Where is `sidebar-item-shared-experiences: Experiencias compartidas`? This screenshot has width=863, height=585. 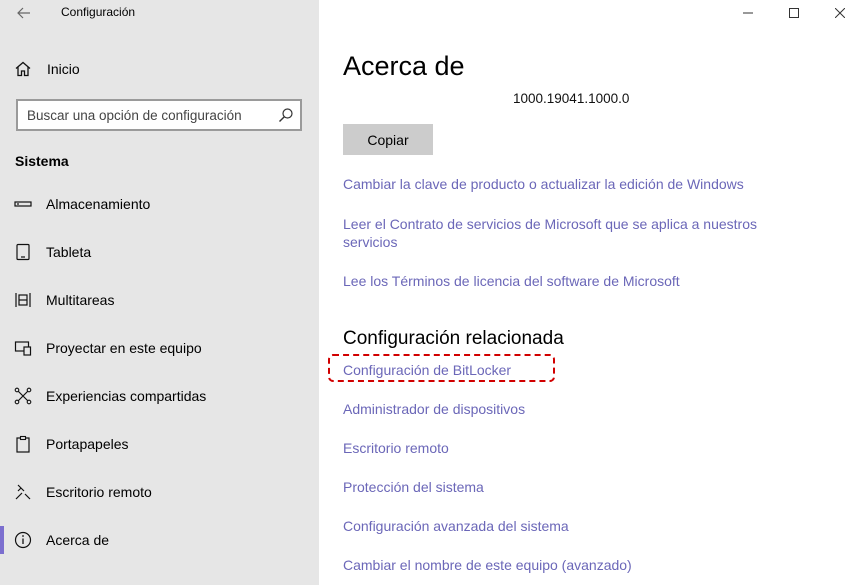 sidebar-item-shared-experiences: Experiencias compartidas is located at coordinates (159, 396).